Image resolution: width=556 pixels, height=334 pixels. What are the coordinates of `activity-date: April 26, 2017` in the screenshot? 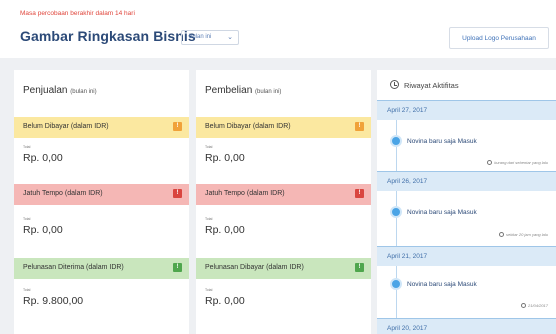 It's located at (466, 181).